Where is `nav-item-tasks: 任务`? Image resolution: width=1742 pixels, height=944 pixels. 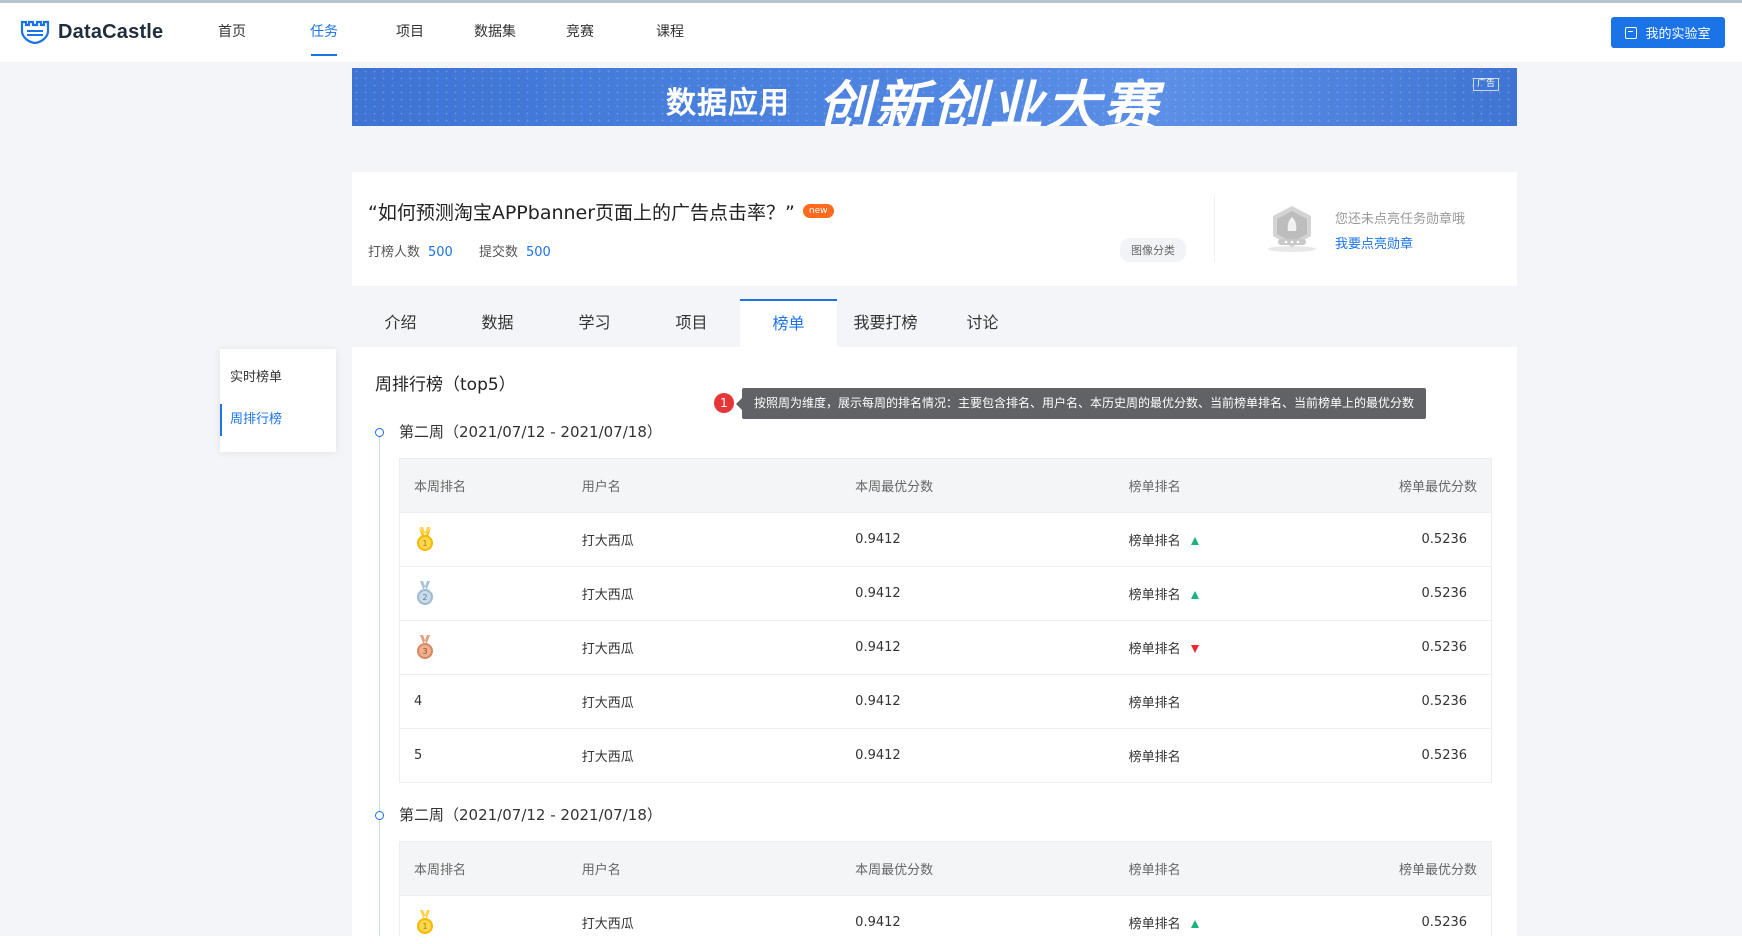
nav-item-tasks: 任务 is located at coordinates (324, 32).